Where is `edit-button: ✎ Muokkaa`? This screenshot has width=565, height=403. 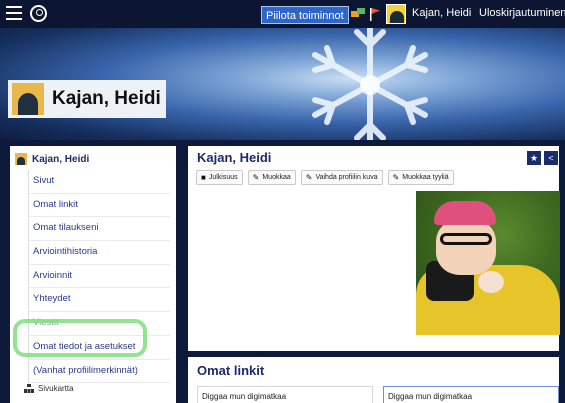 edit-button: ✎ Muokkaa is located at coordinates (271, 177).